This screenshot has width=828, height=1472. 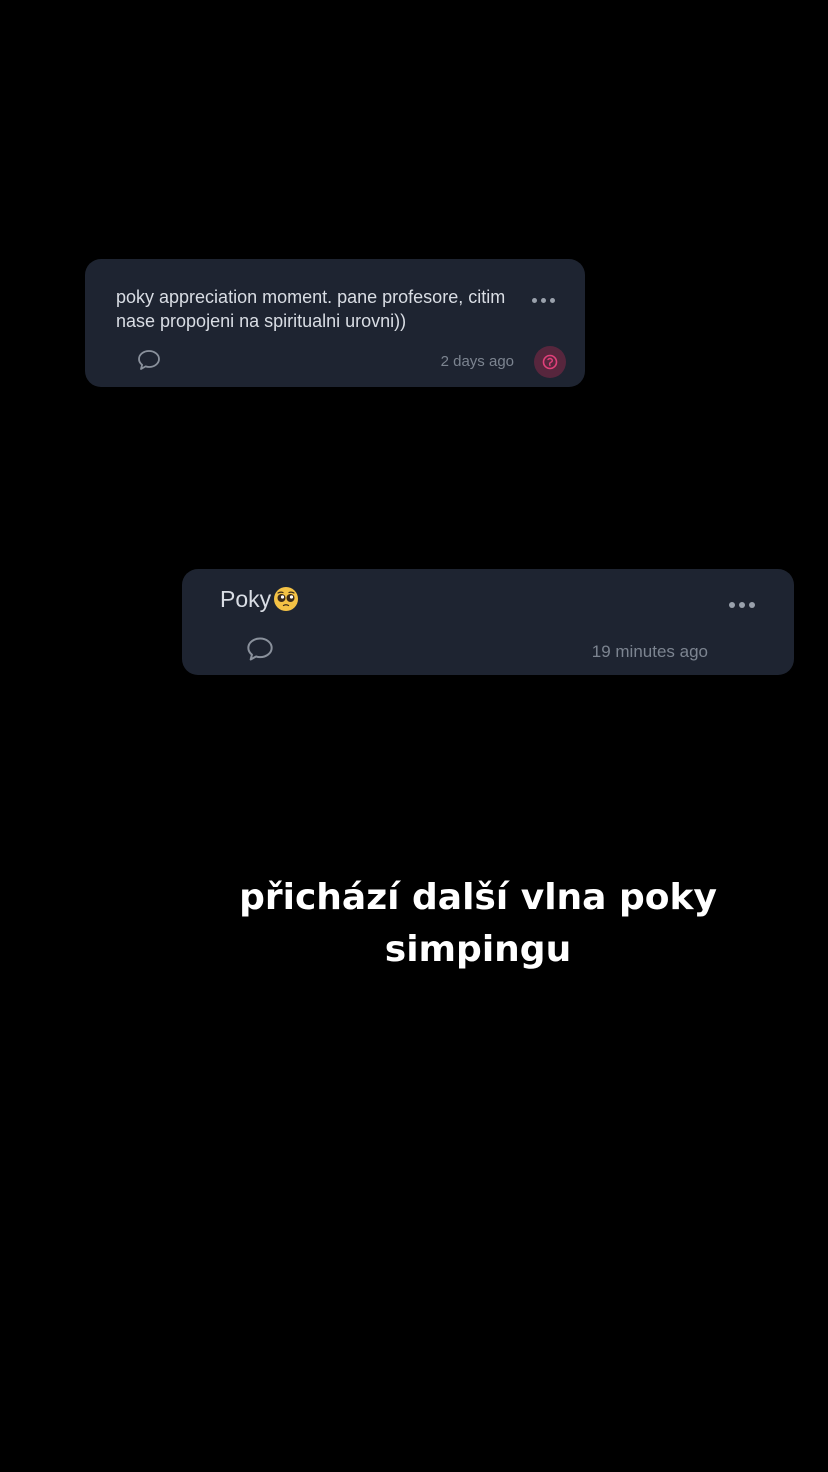 What do you see at coordinates (488, 622) in the screenshot?
I see `comment-card-2: Poky 19 minutes ago` at bounding box center [488, 622].